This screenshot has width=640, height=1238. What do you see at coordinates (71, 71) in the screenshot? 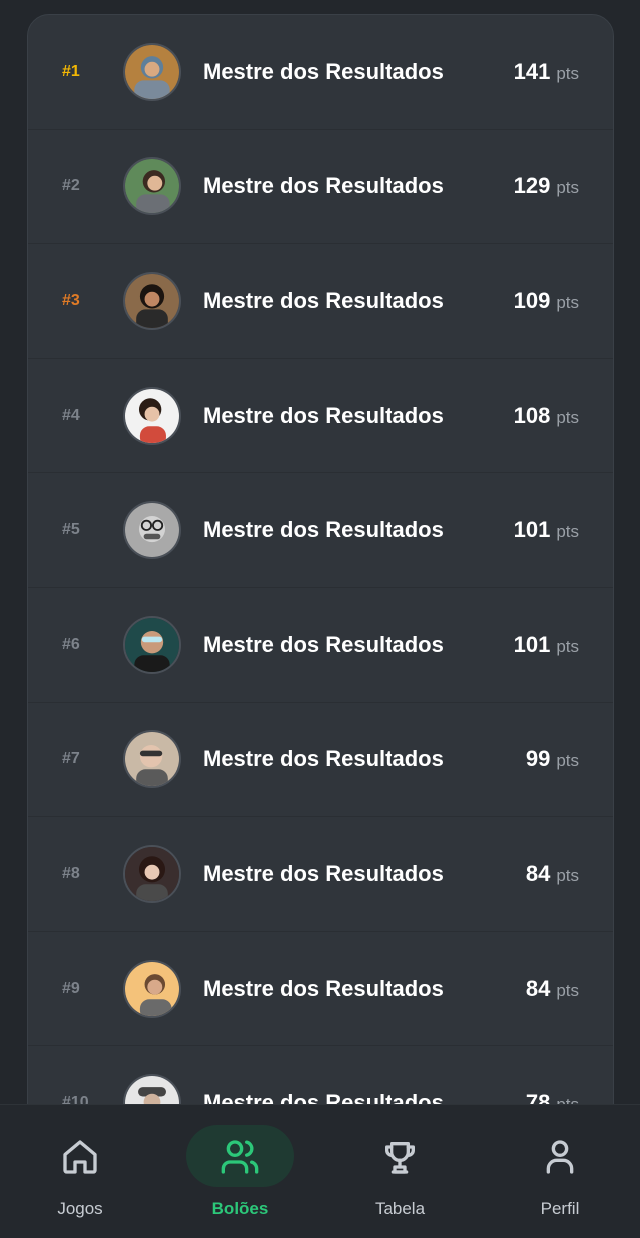
I see `rank-label: #1` at bounding box center [71, 71].